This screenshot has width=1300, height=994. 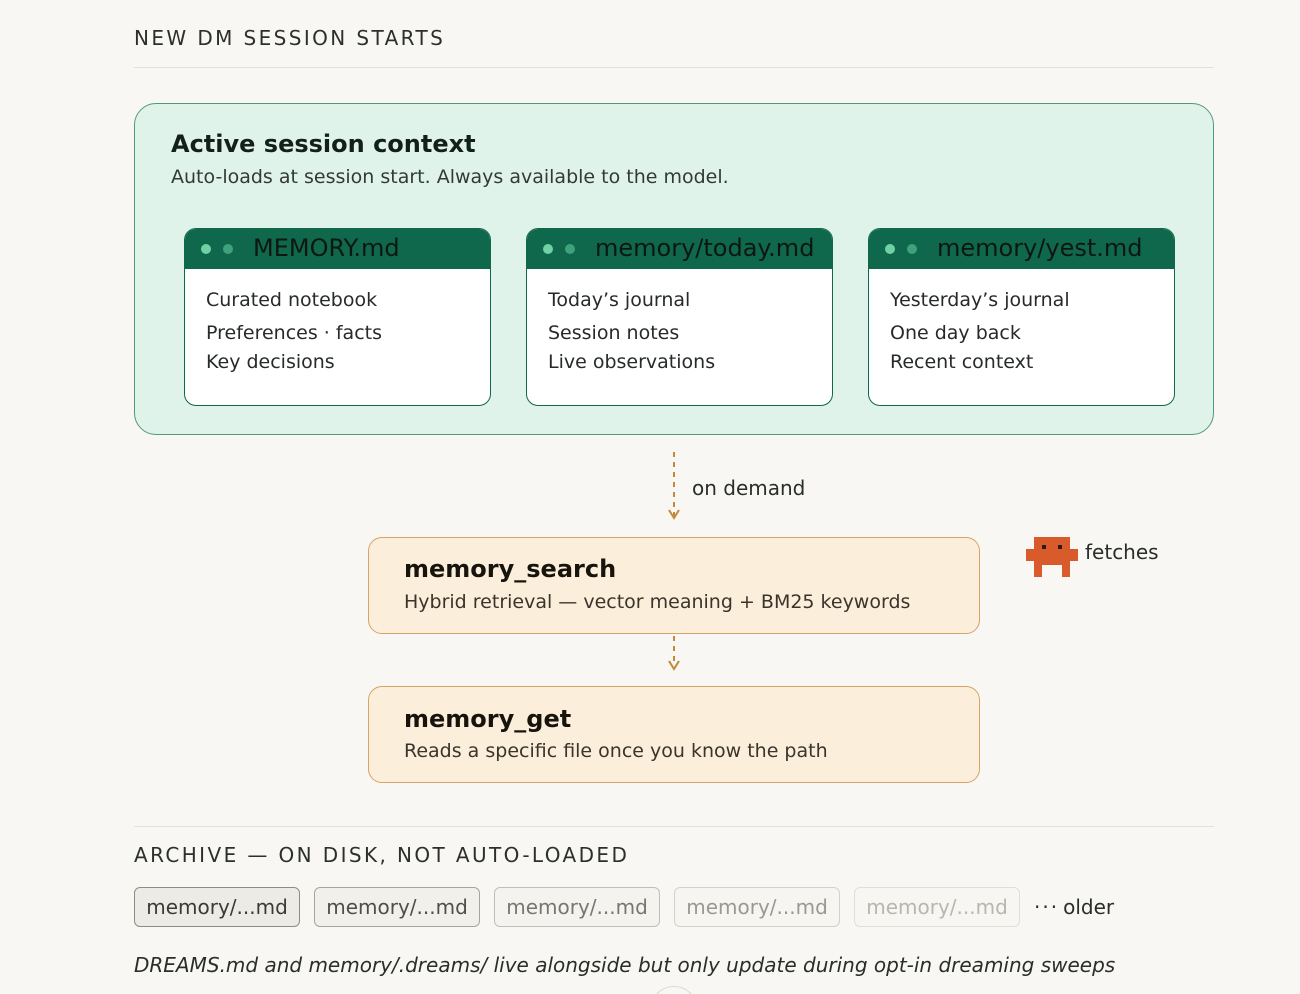 I want to click on card-header: memory/today.md, so click(x=679, y=249).